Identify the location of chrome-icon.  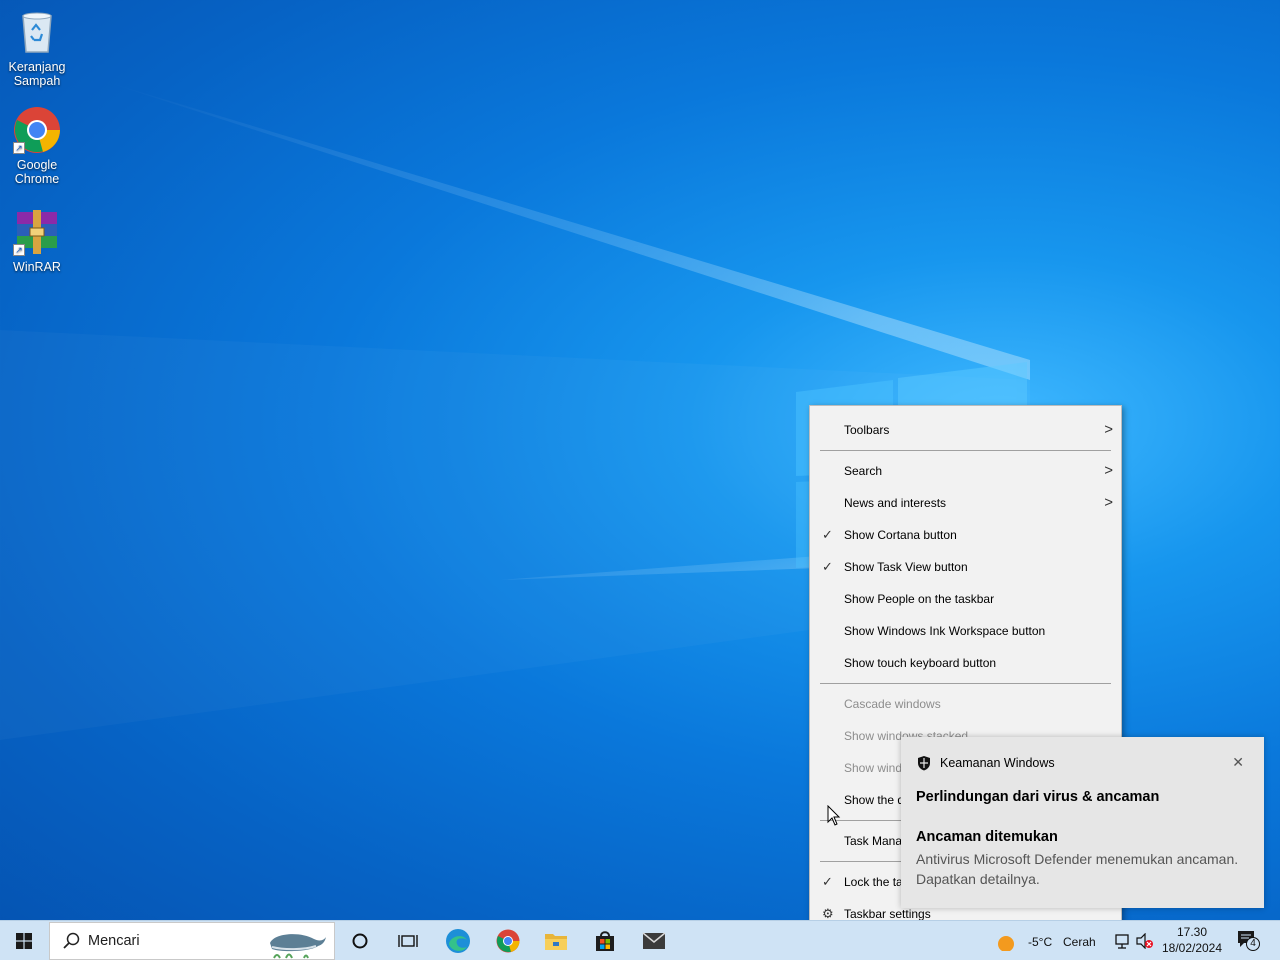
(508, 941).